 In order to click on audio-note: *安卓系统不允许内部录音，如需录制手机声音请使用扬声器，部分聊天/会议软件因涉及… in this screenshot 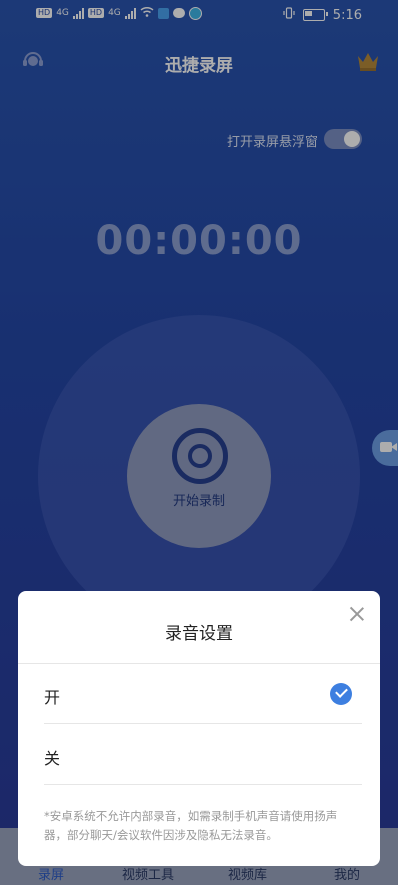, I will do `click(191, 825)`.